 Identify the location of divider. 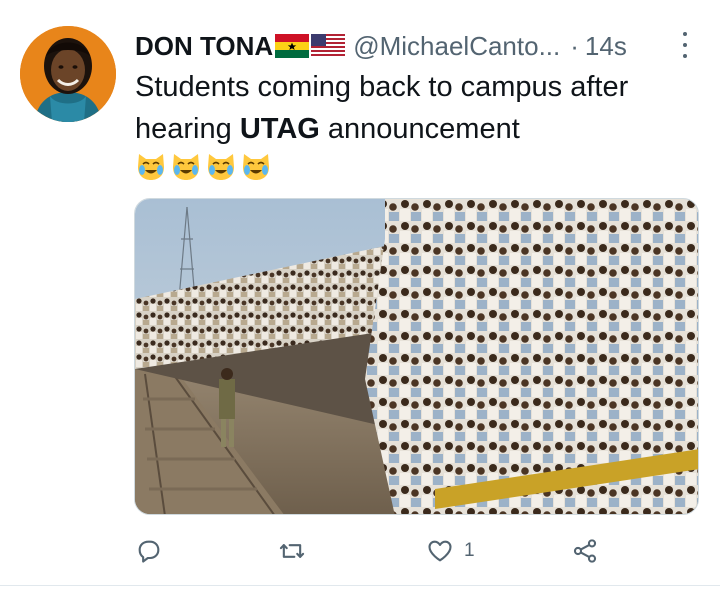
(360, 585).